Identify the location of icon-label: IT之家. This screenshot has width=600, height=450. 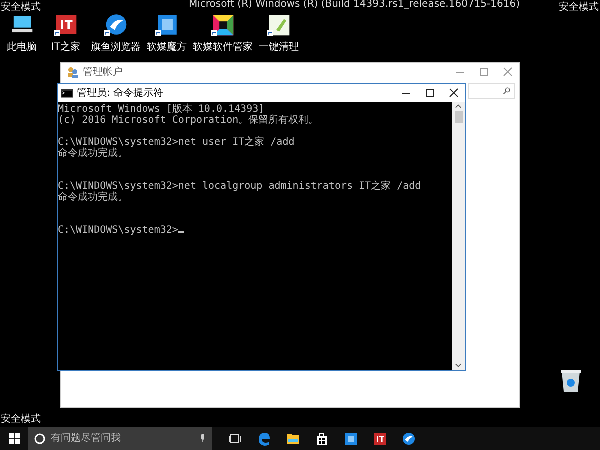
(66, 47).